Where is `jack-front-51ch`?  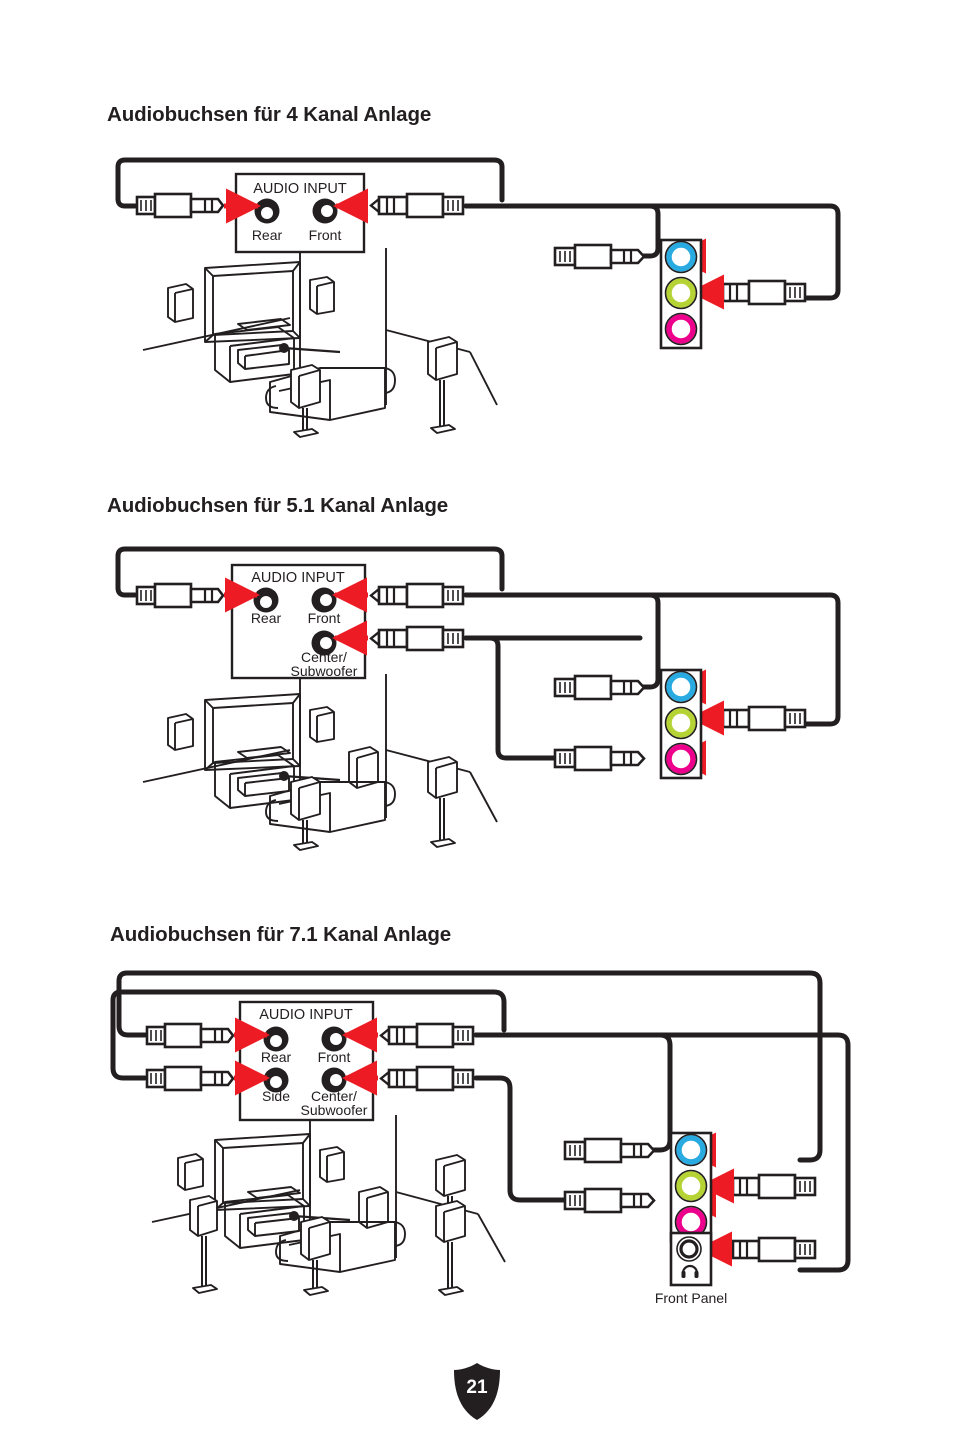 jack-front-51ch is located at coordinates (324, 600).